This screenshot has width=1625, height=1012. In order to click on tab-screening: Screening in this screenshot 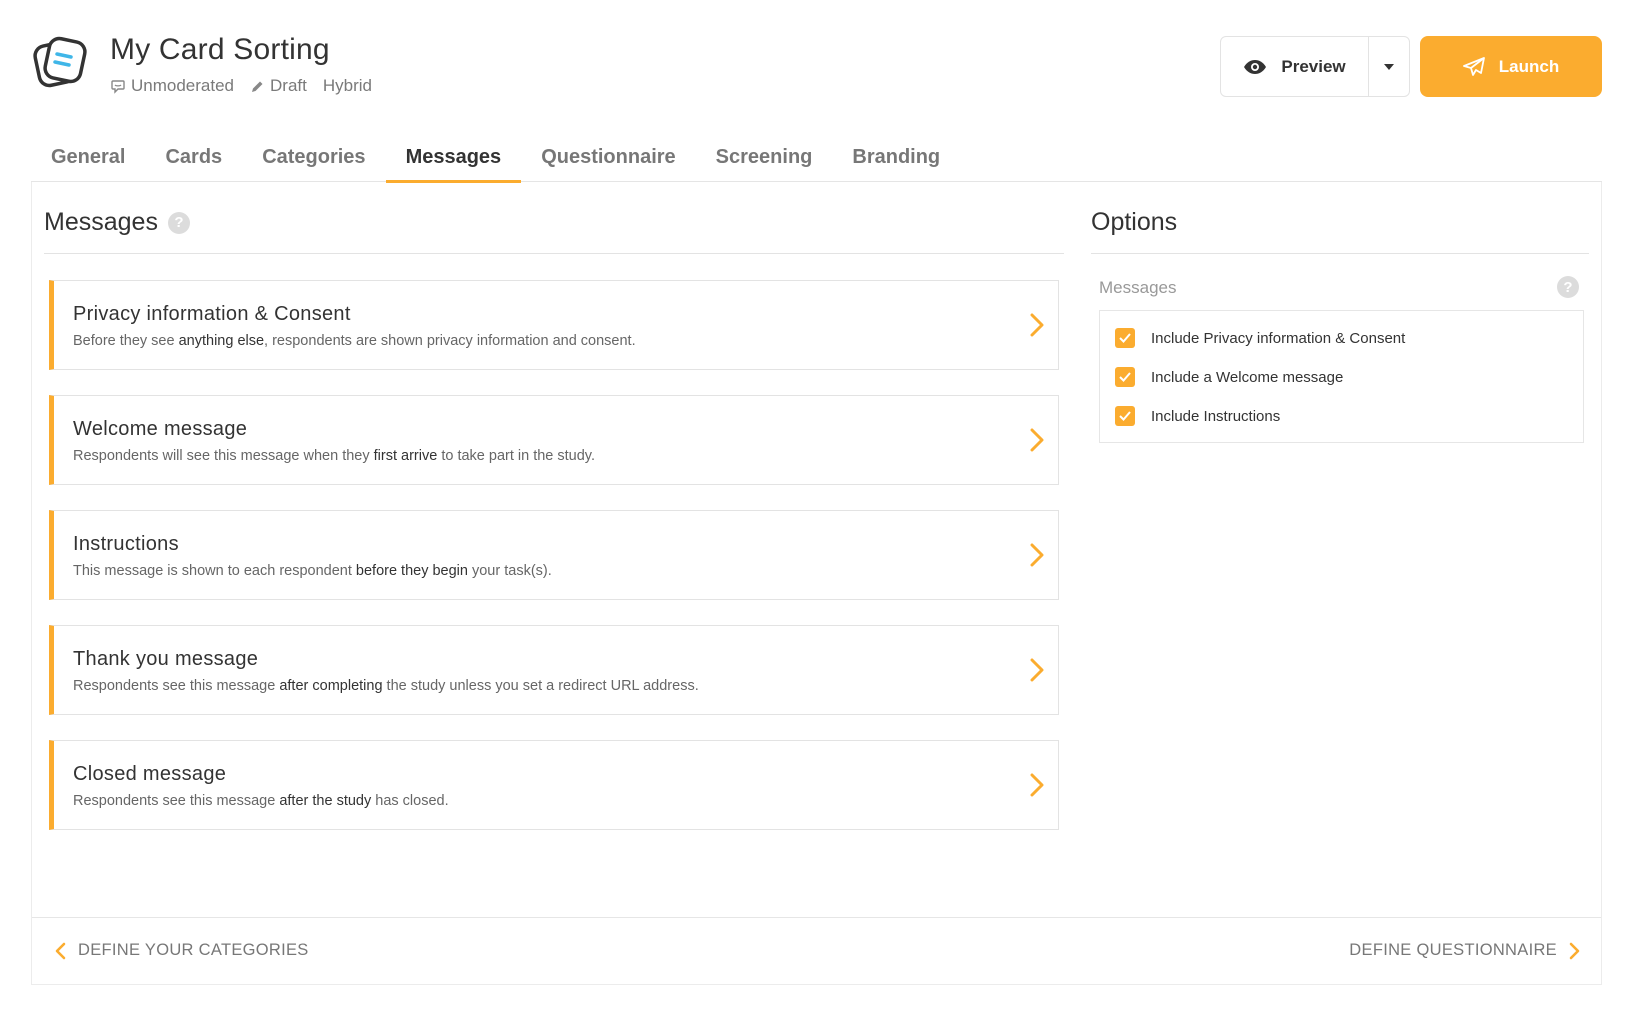, I will do `click(764, 160)`.